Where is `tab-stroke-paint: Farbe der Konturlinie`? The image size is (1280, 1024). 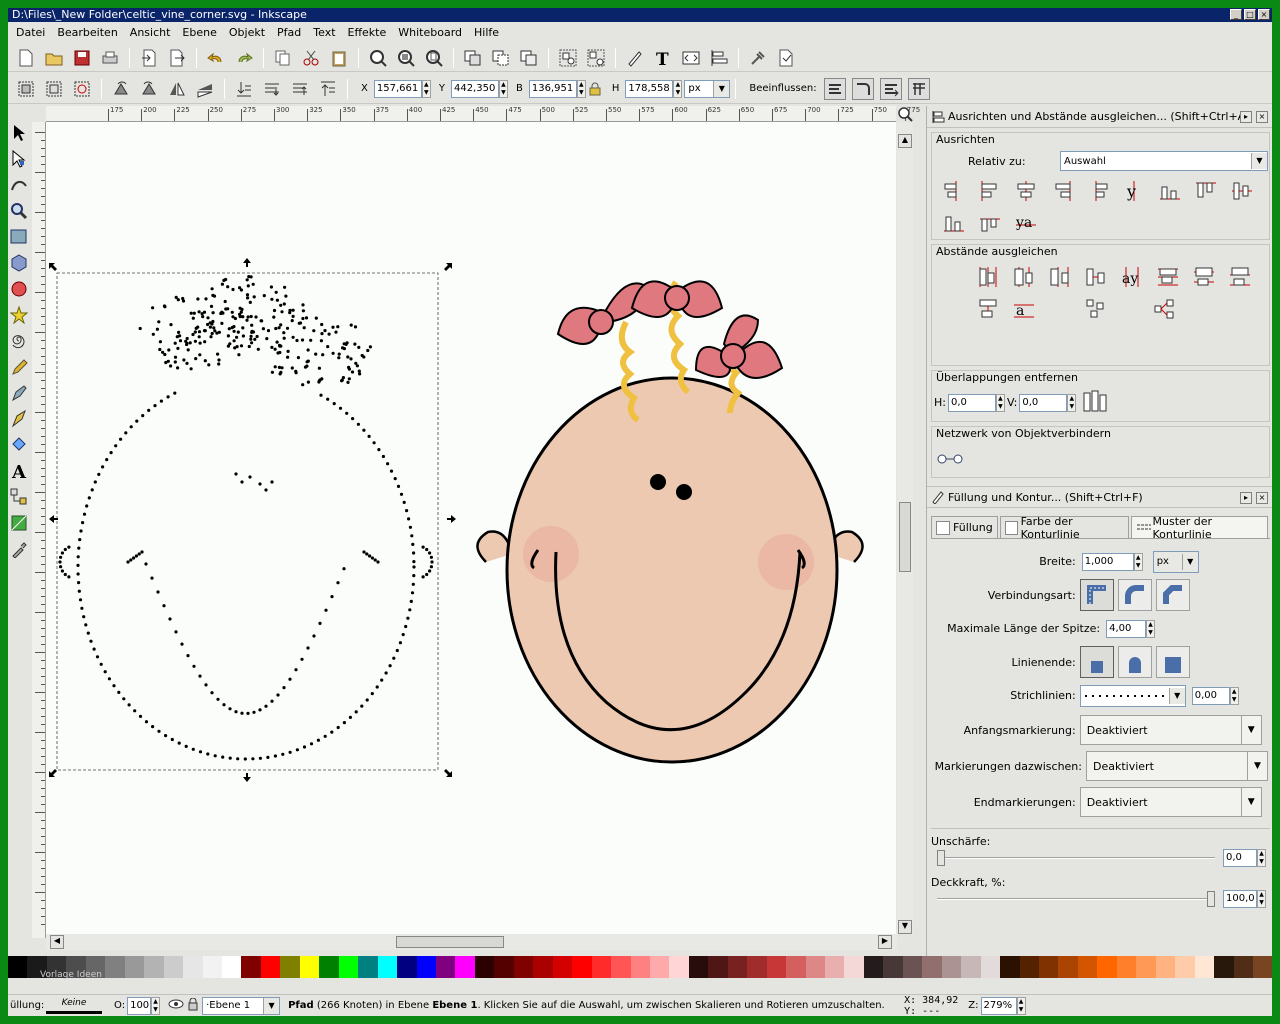
tab-stroke-paint: Farbe der Konturlinie is located at coordinates (1064, 528).